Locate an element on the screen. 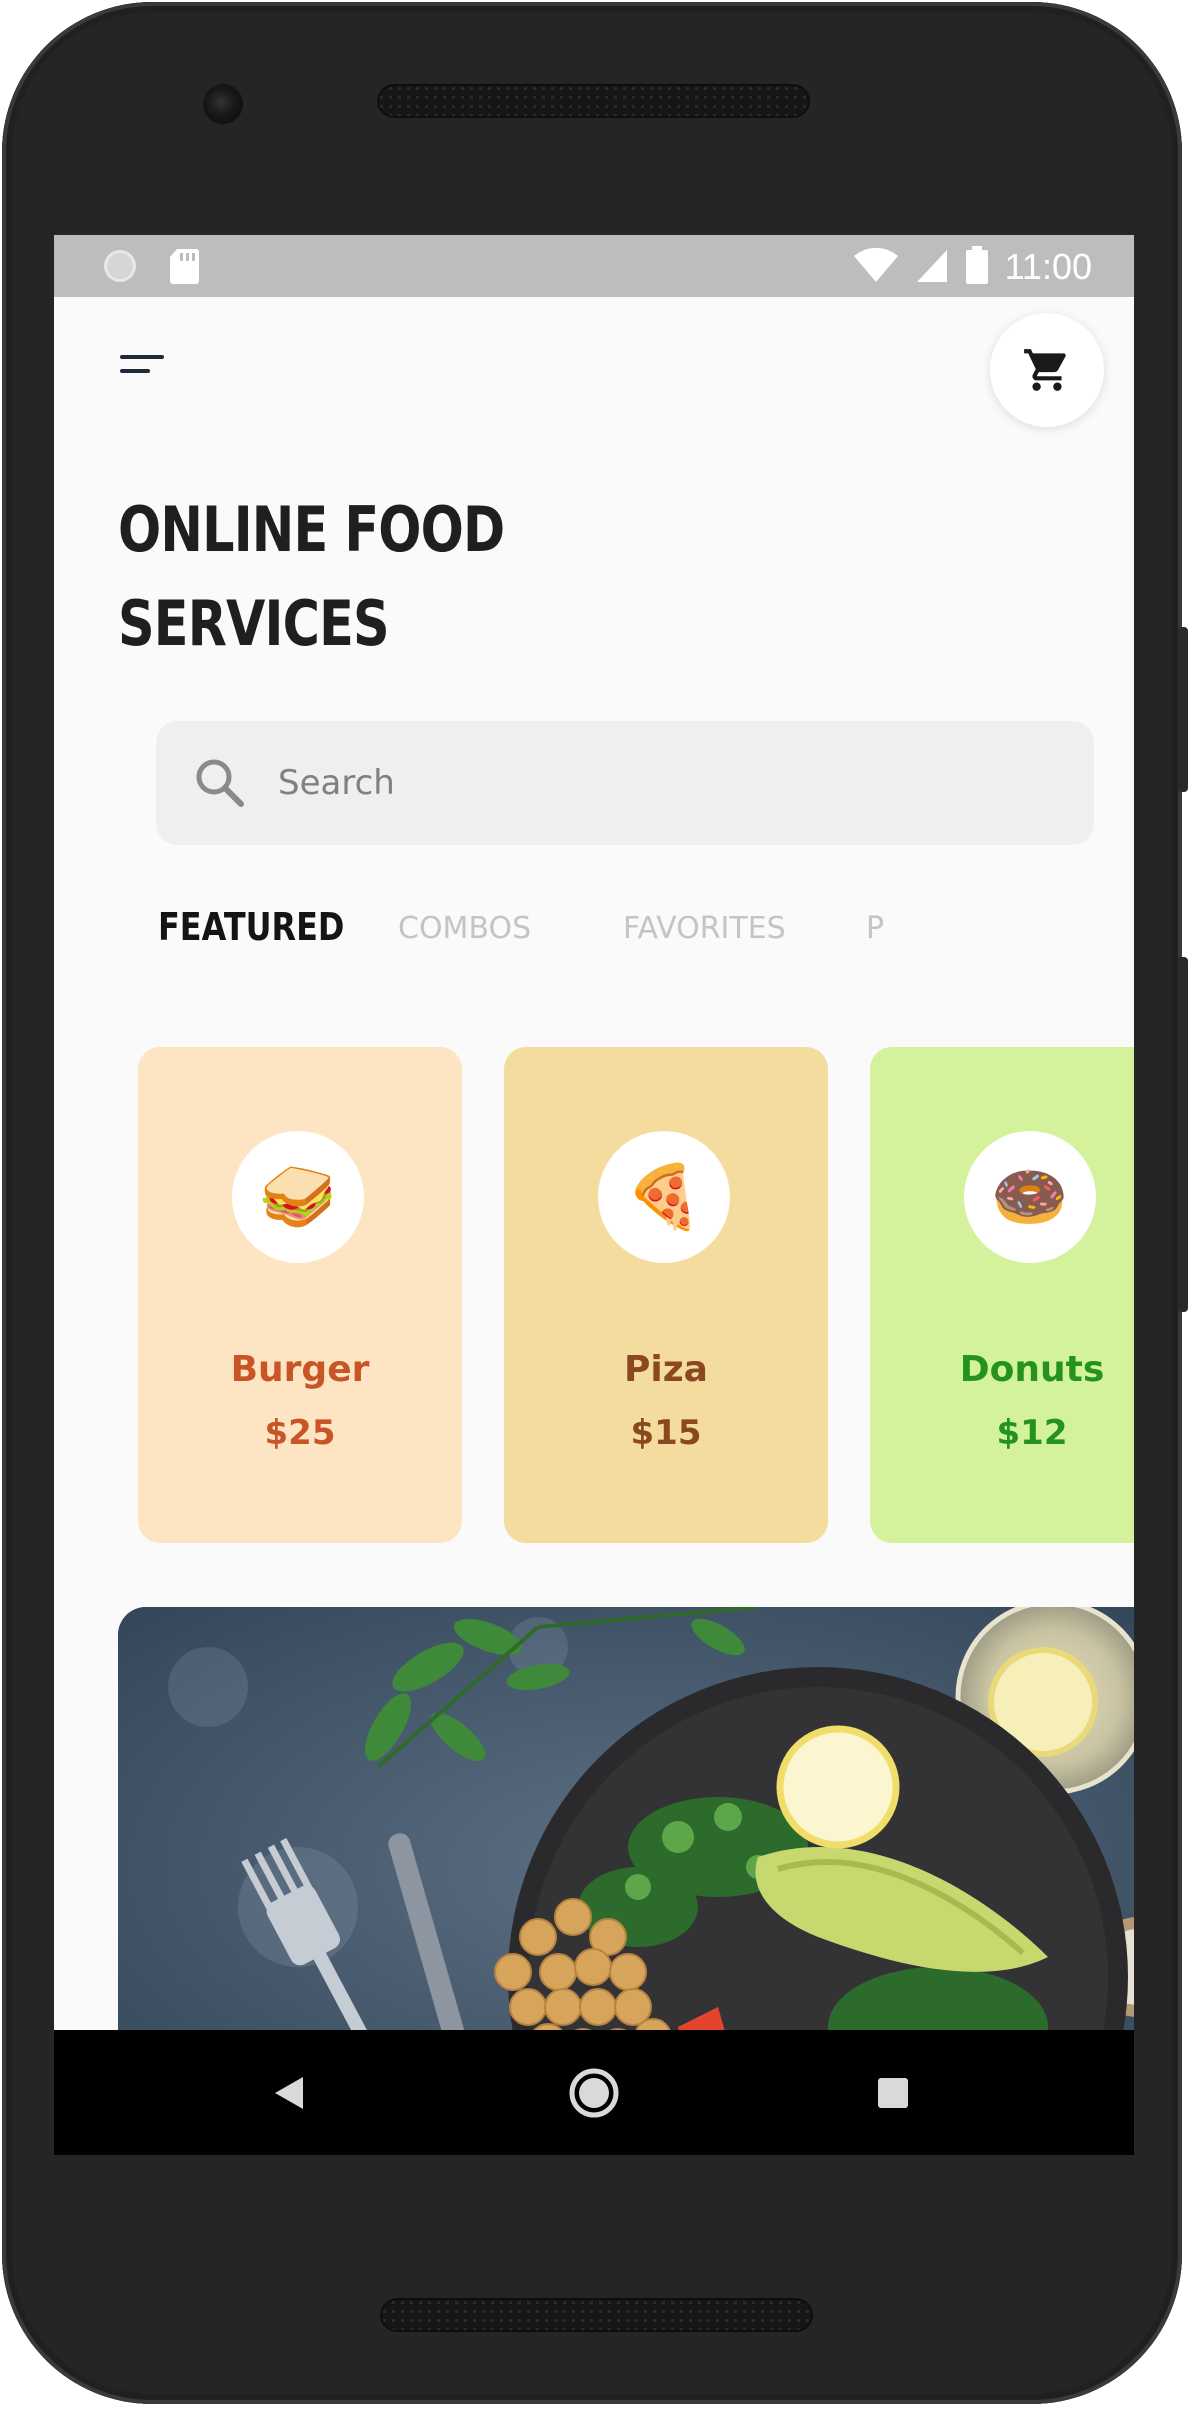  cart-icon is located at coordinates (1045, 370).